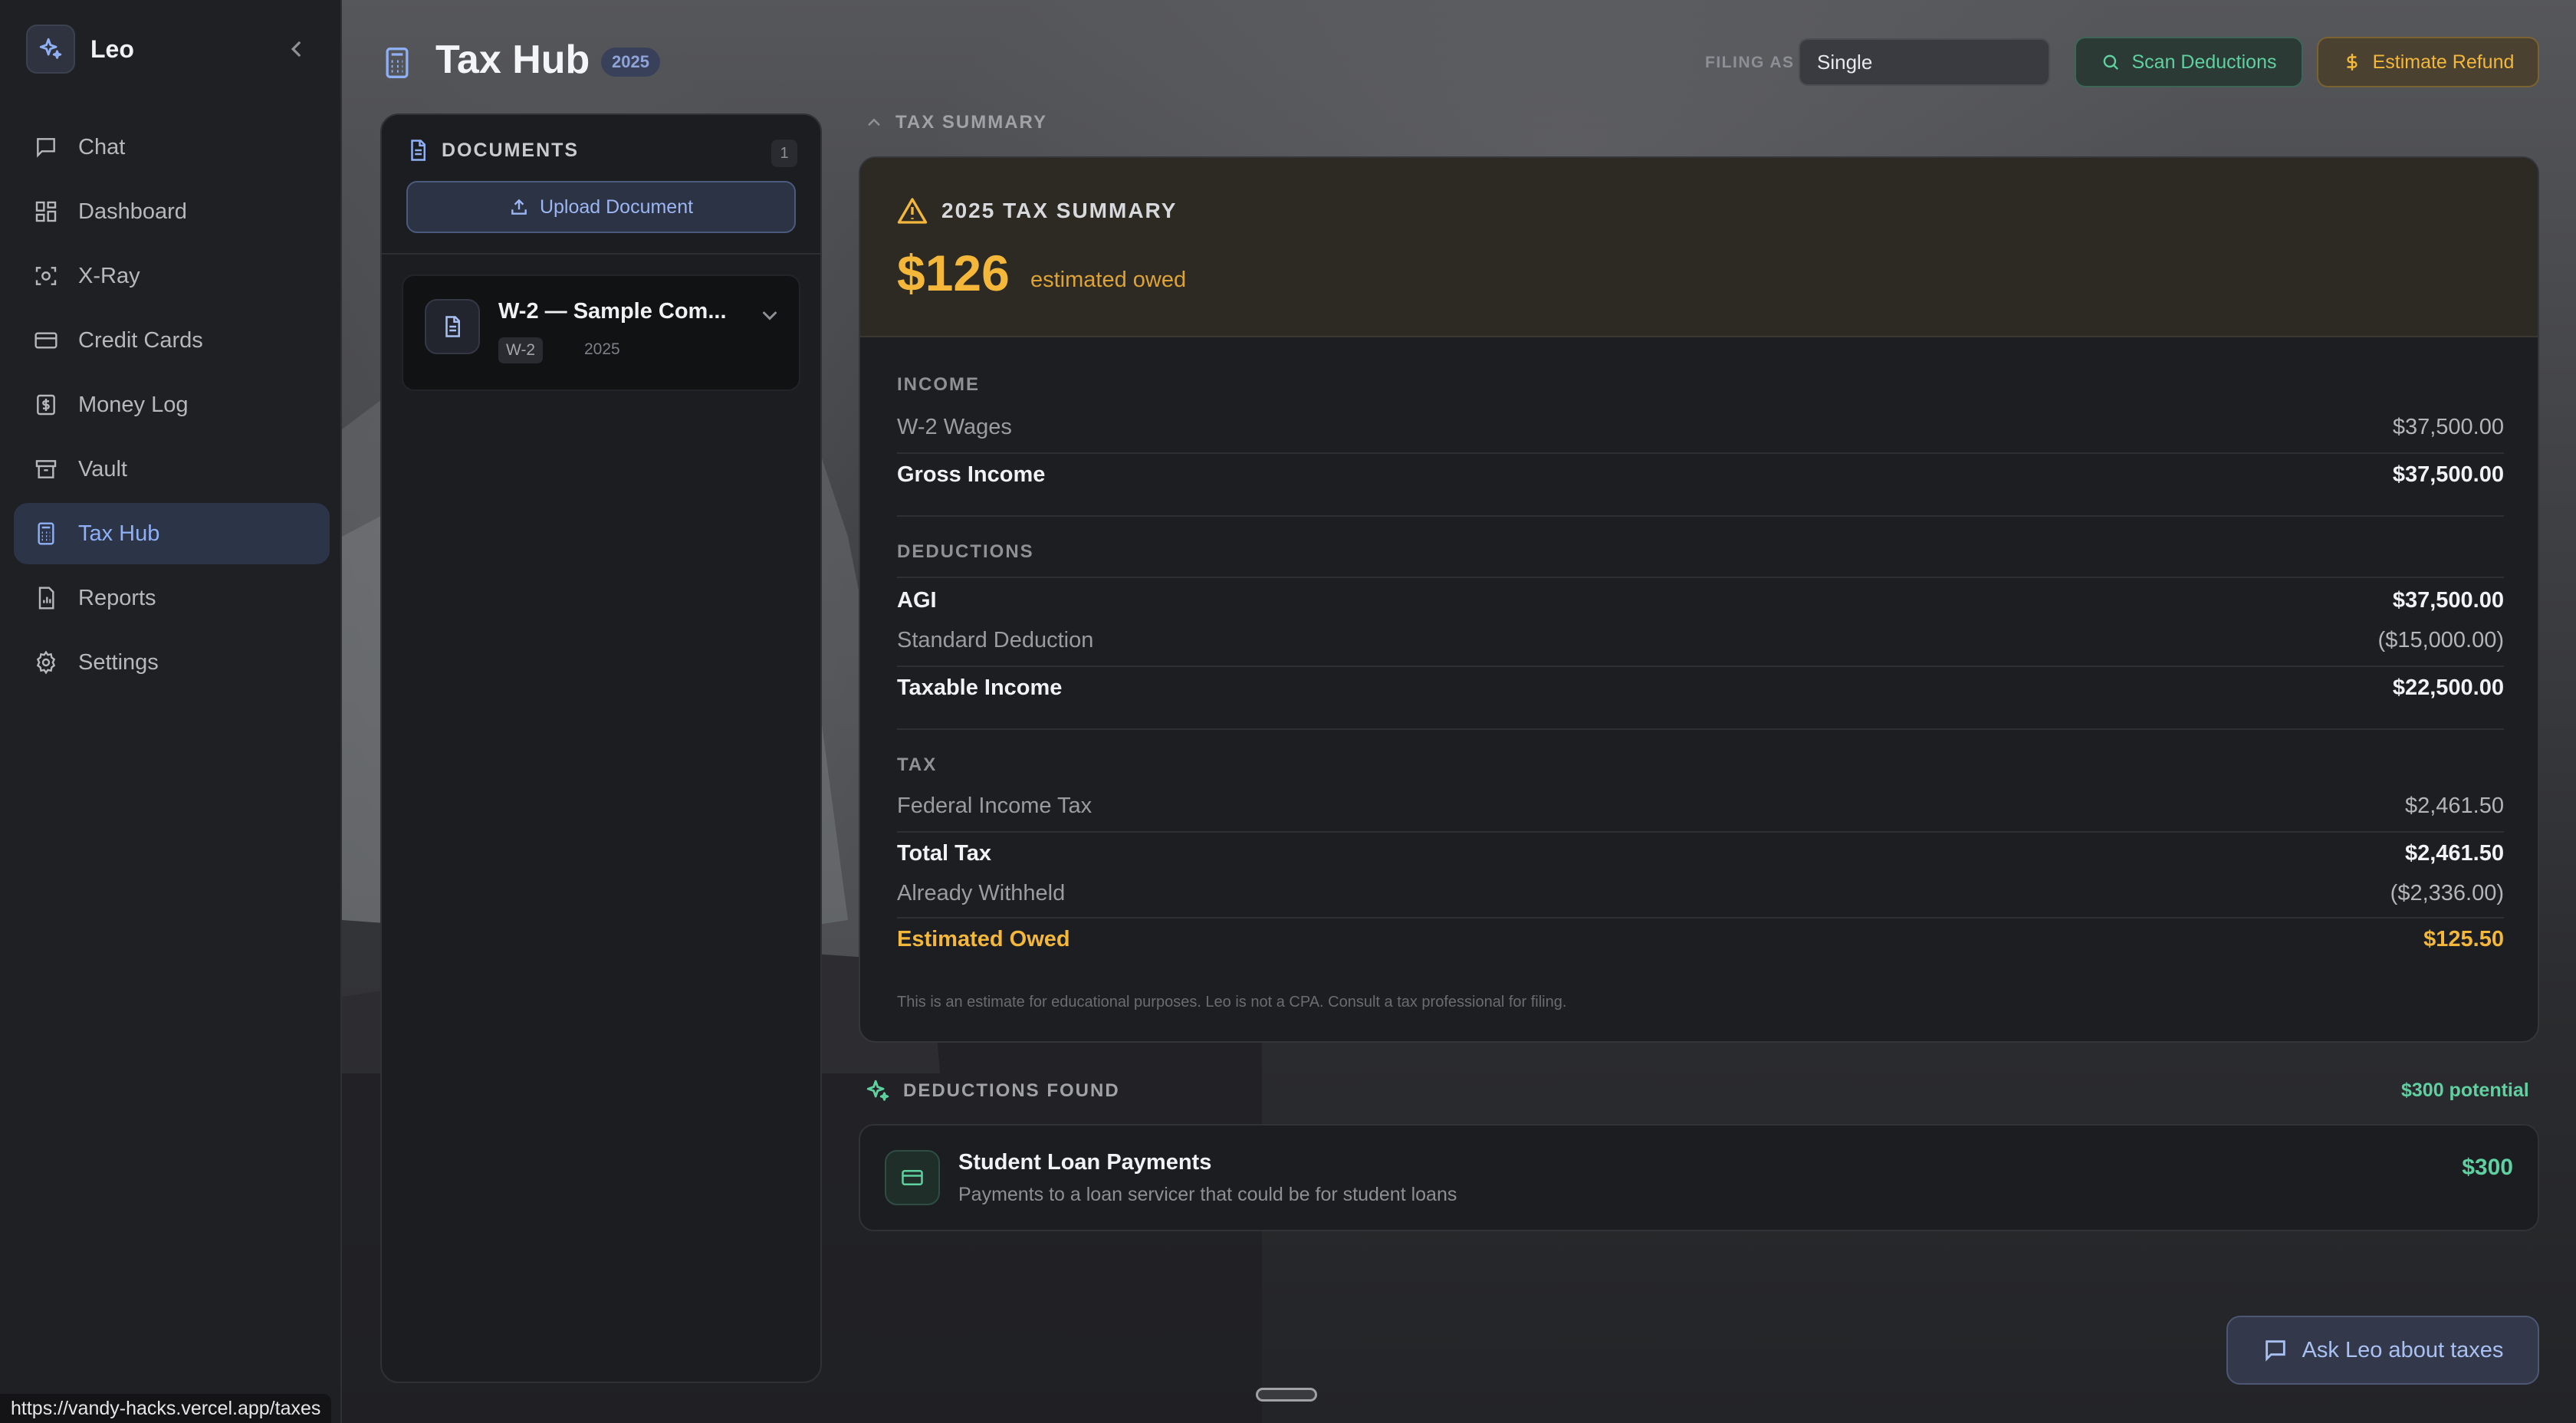  Describe the element at coordinates (1700, 854) in the screenshot. I see `row-total-tax: Total Tax $2,461.50` at that location.